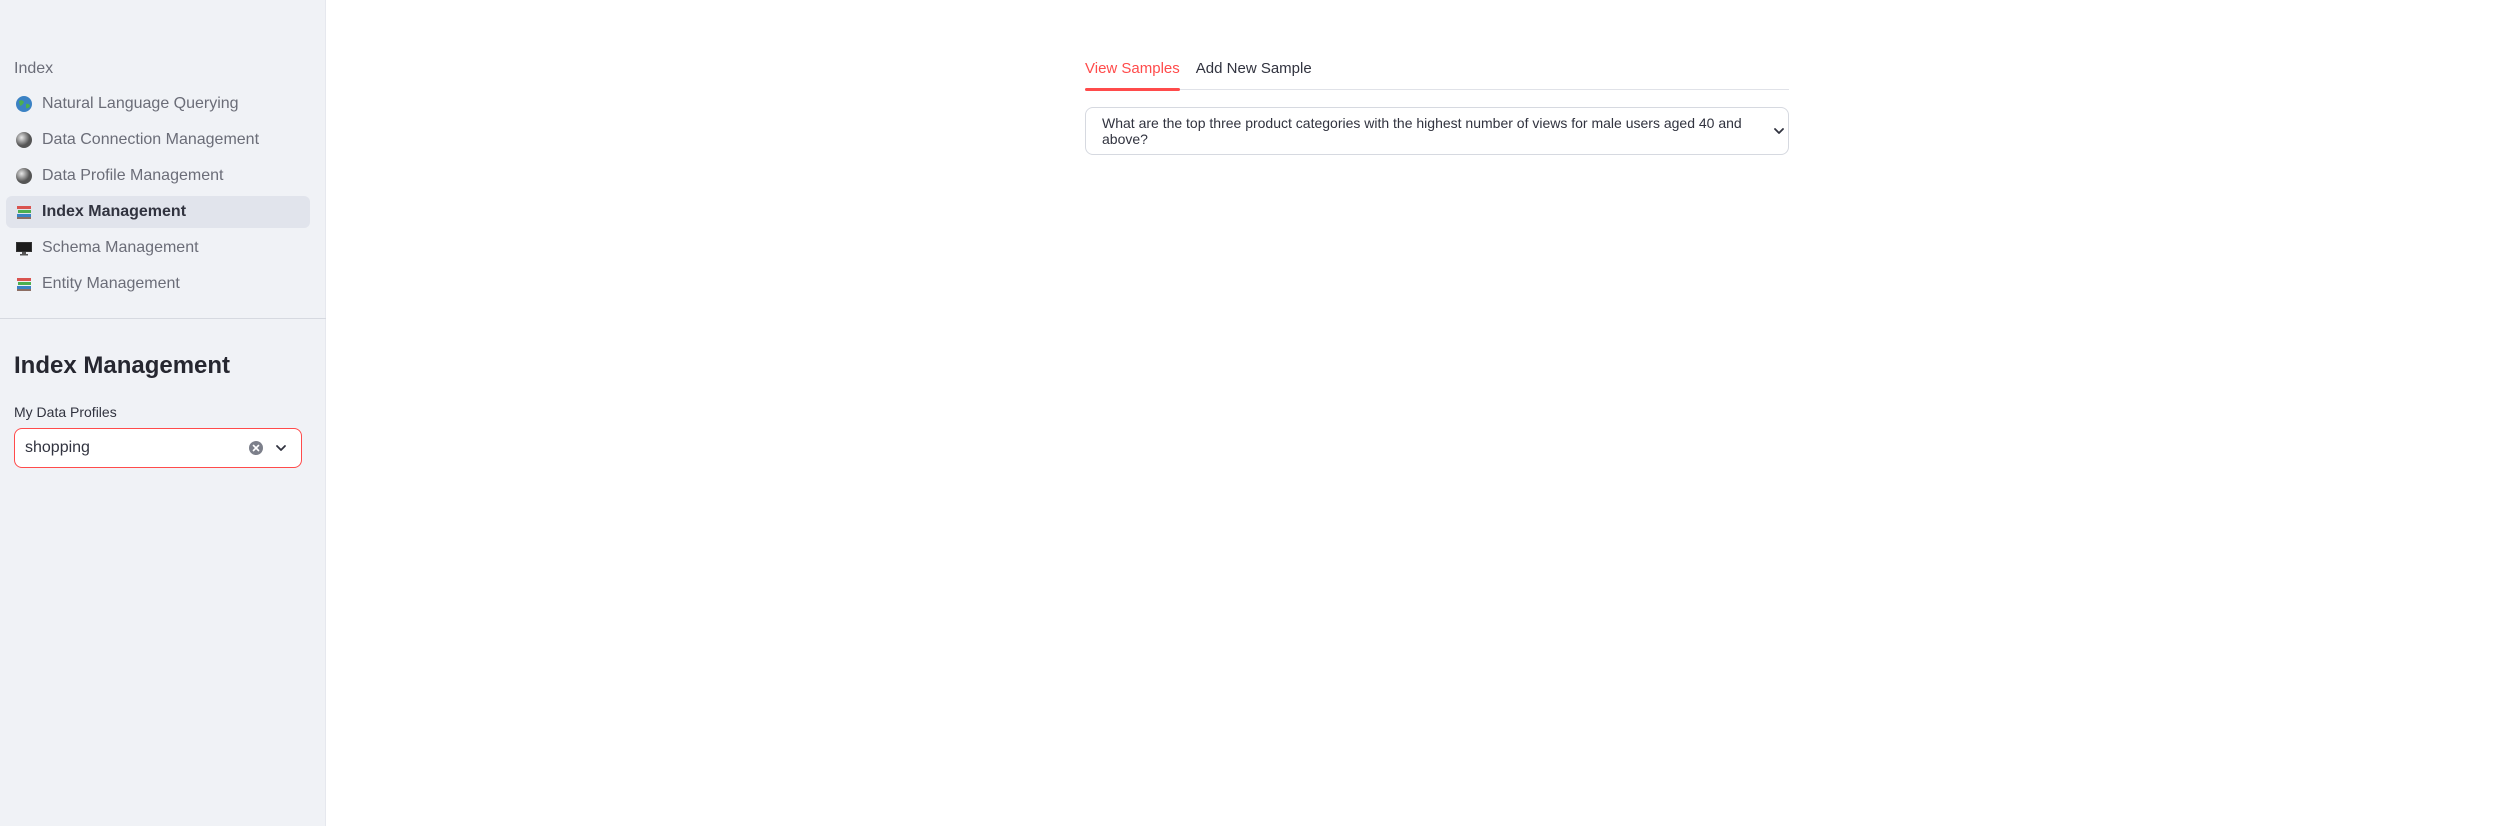 The image size is (2512, 826). I want to click on nav-item-schema-management: Schema Management, so click(158, 248).